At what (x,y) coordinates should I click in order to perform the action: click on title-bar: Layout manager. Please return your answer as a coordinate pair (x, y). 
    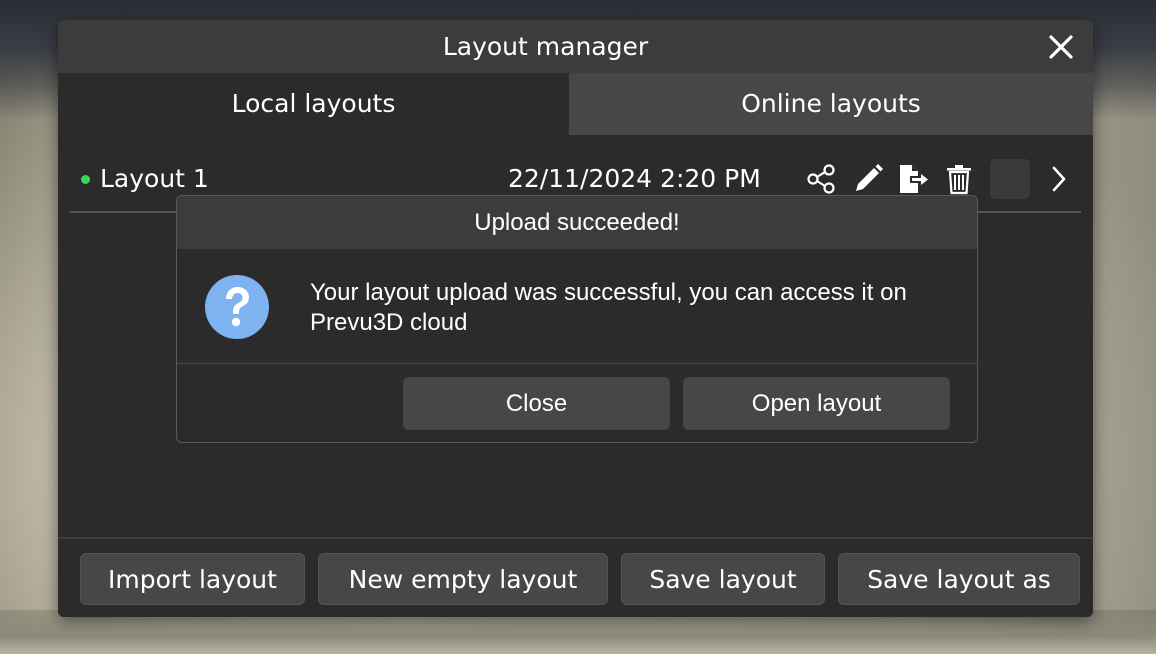
    Looking at the image, I should click on (575, 46).